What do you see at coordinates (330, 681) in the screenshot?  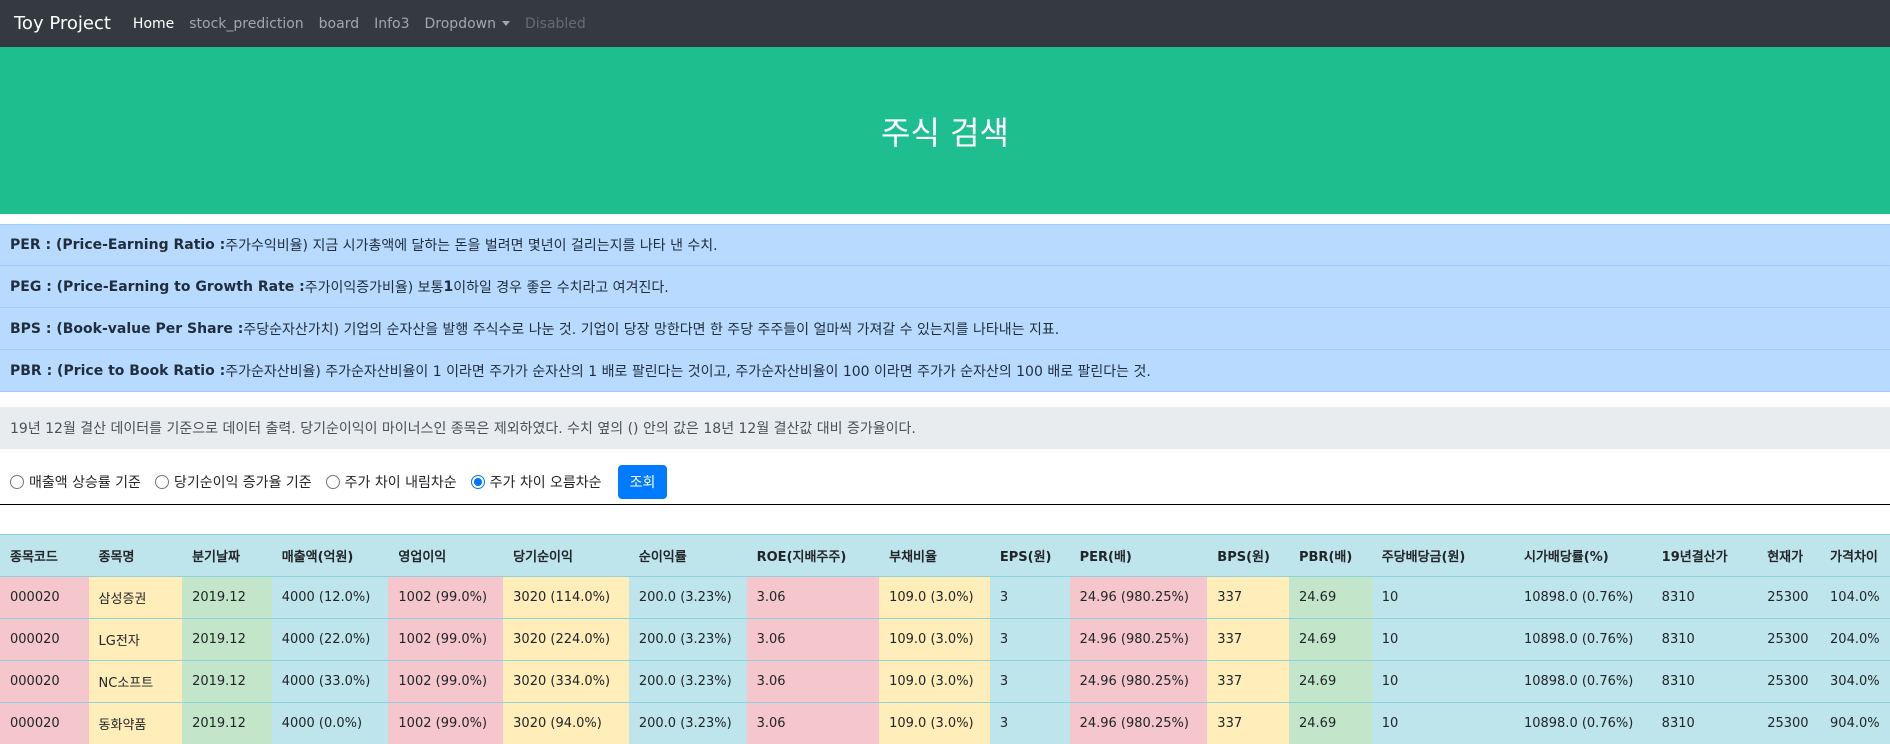 I see `table-cell: 4000 (33.0%)` at bounding box center [330, 681].